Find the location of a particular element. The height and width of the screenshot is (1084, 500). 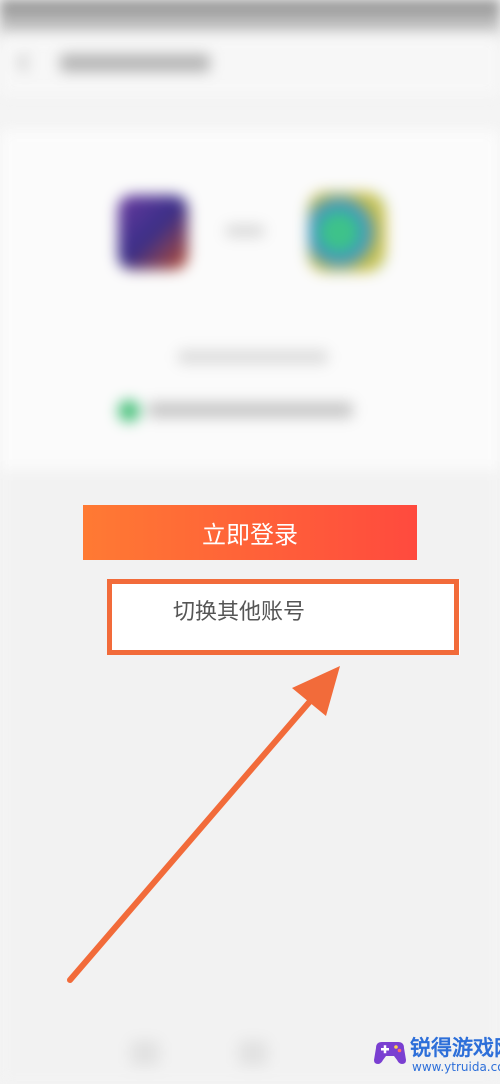

annotation-highlight-box is located at coordinates (283, 617).